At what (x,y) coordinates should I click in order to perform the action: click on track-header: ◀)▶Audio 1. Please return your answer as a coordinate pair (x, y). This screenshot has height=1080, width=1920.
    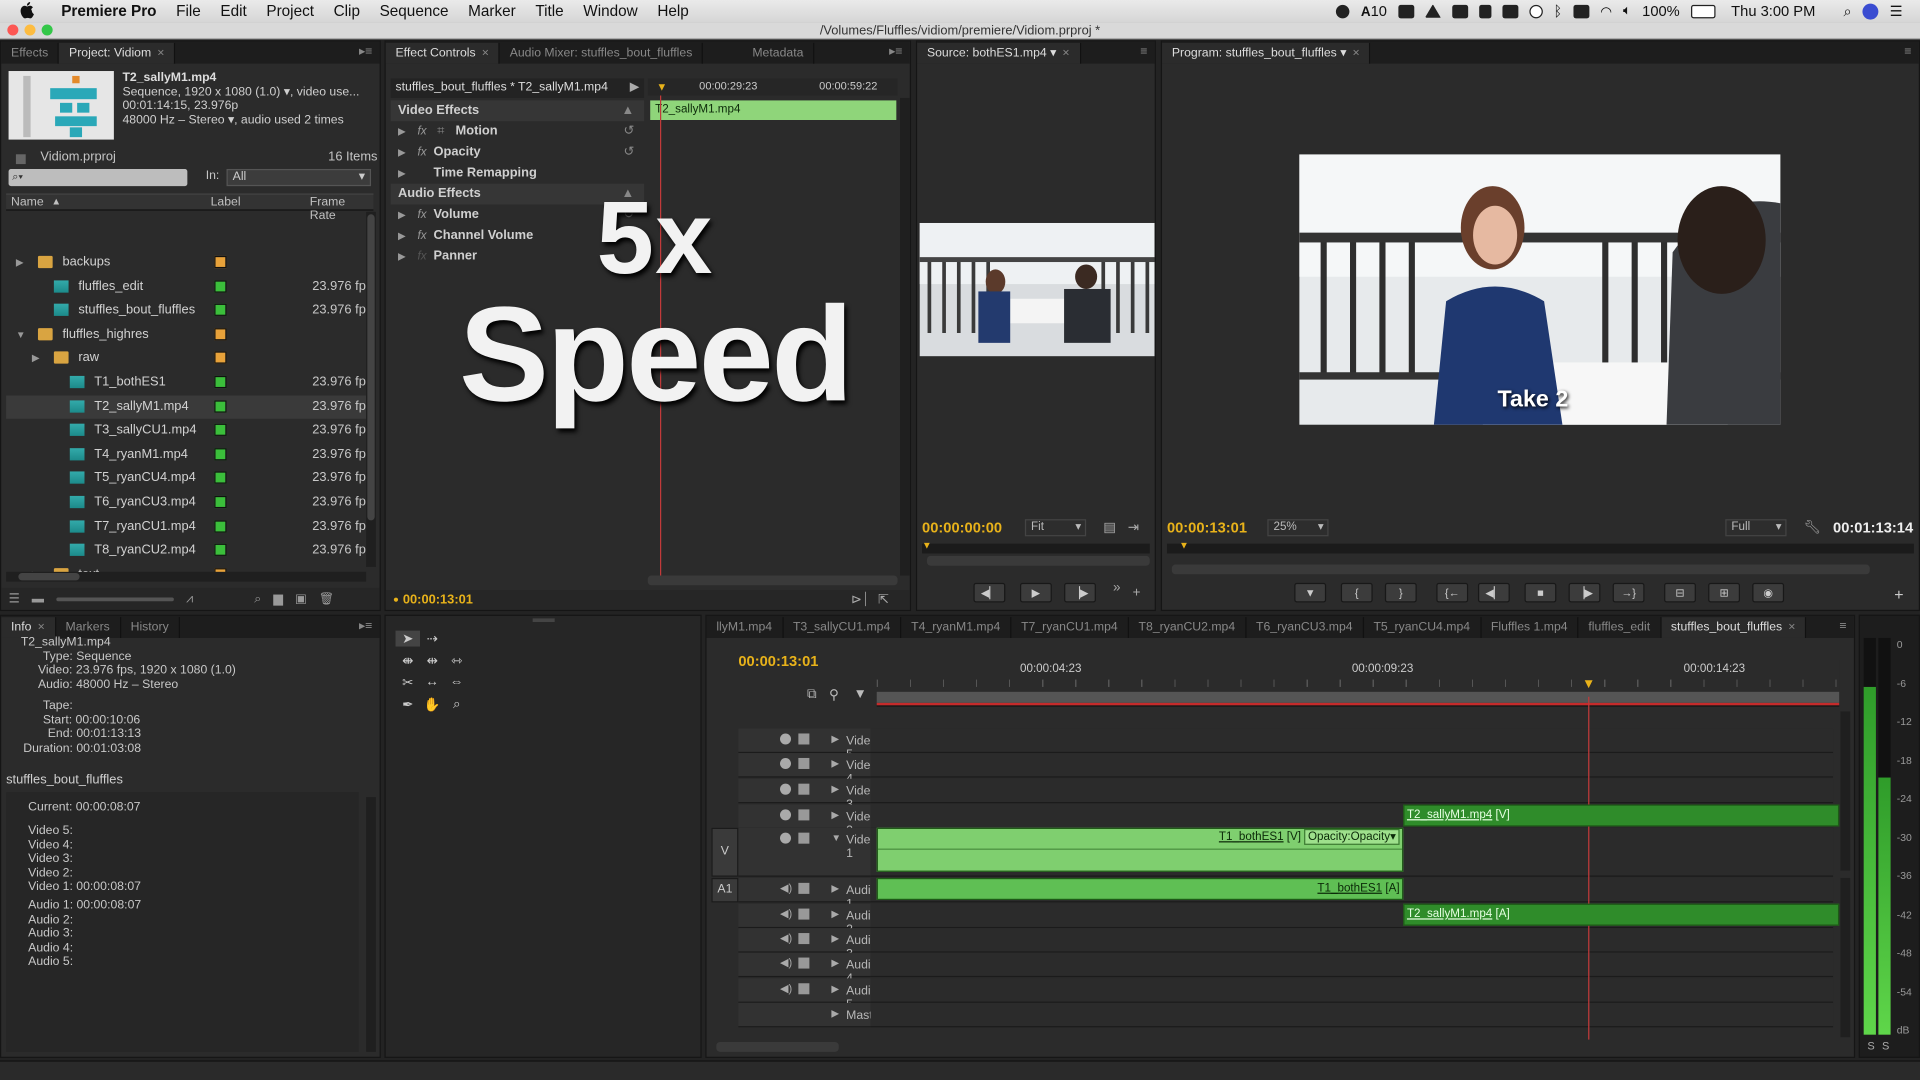
    Looking at the image, I should click on (807, 894).